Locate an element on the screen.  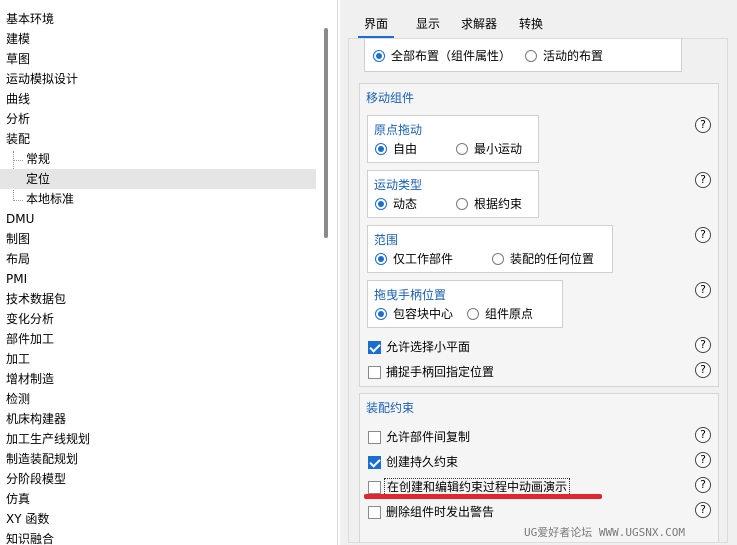
motion-type-group: 运动类型 动态 根据约束 is located at coordinates (453, 194).